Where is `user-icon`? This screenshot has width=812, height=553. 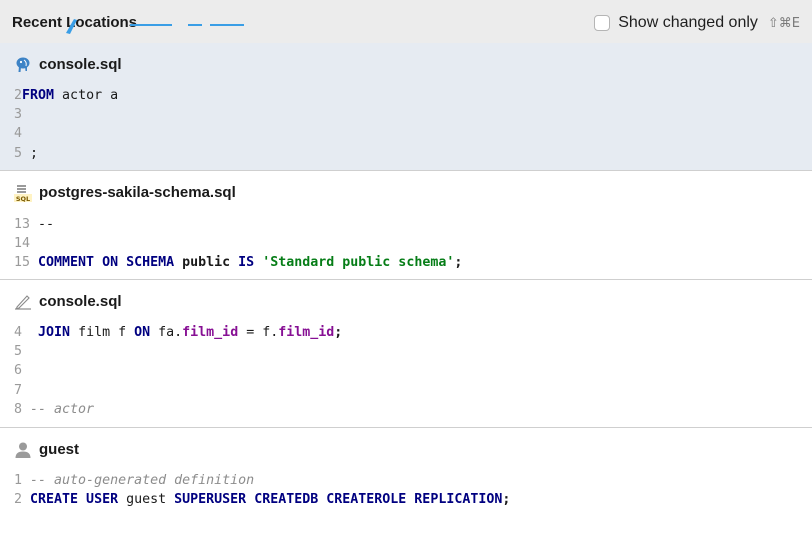 user-icon is located at coordinates (23, 450).